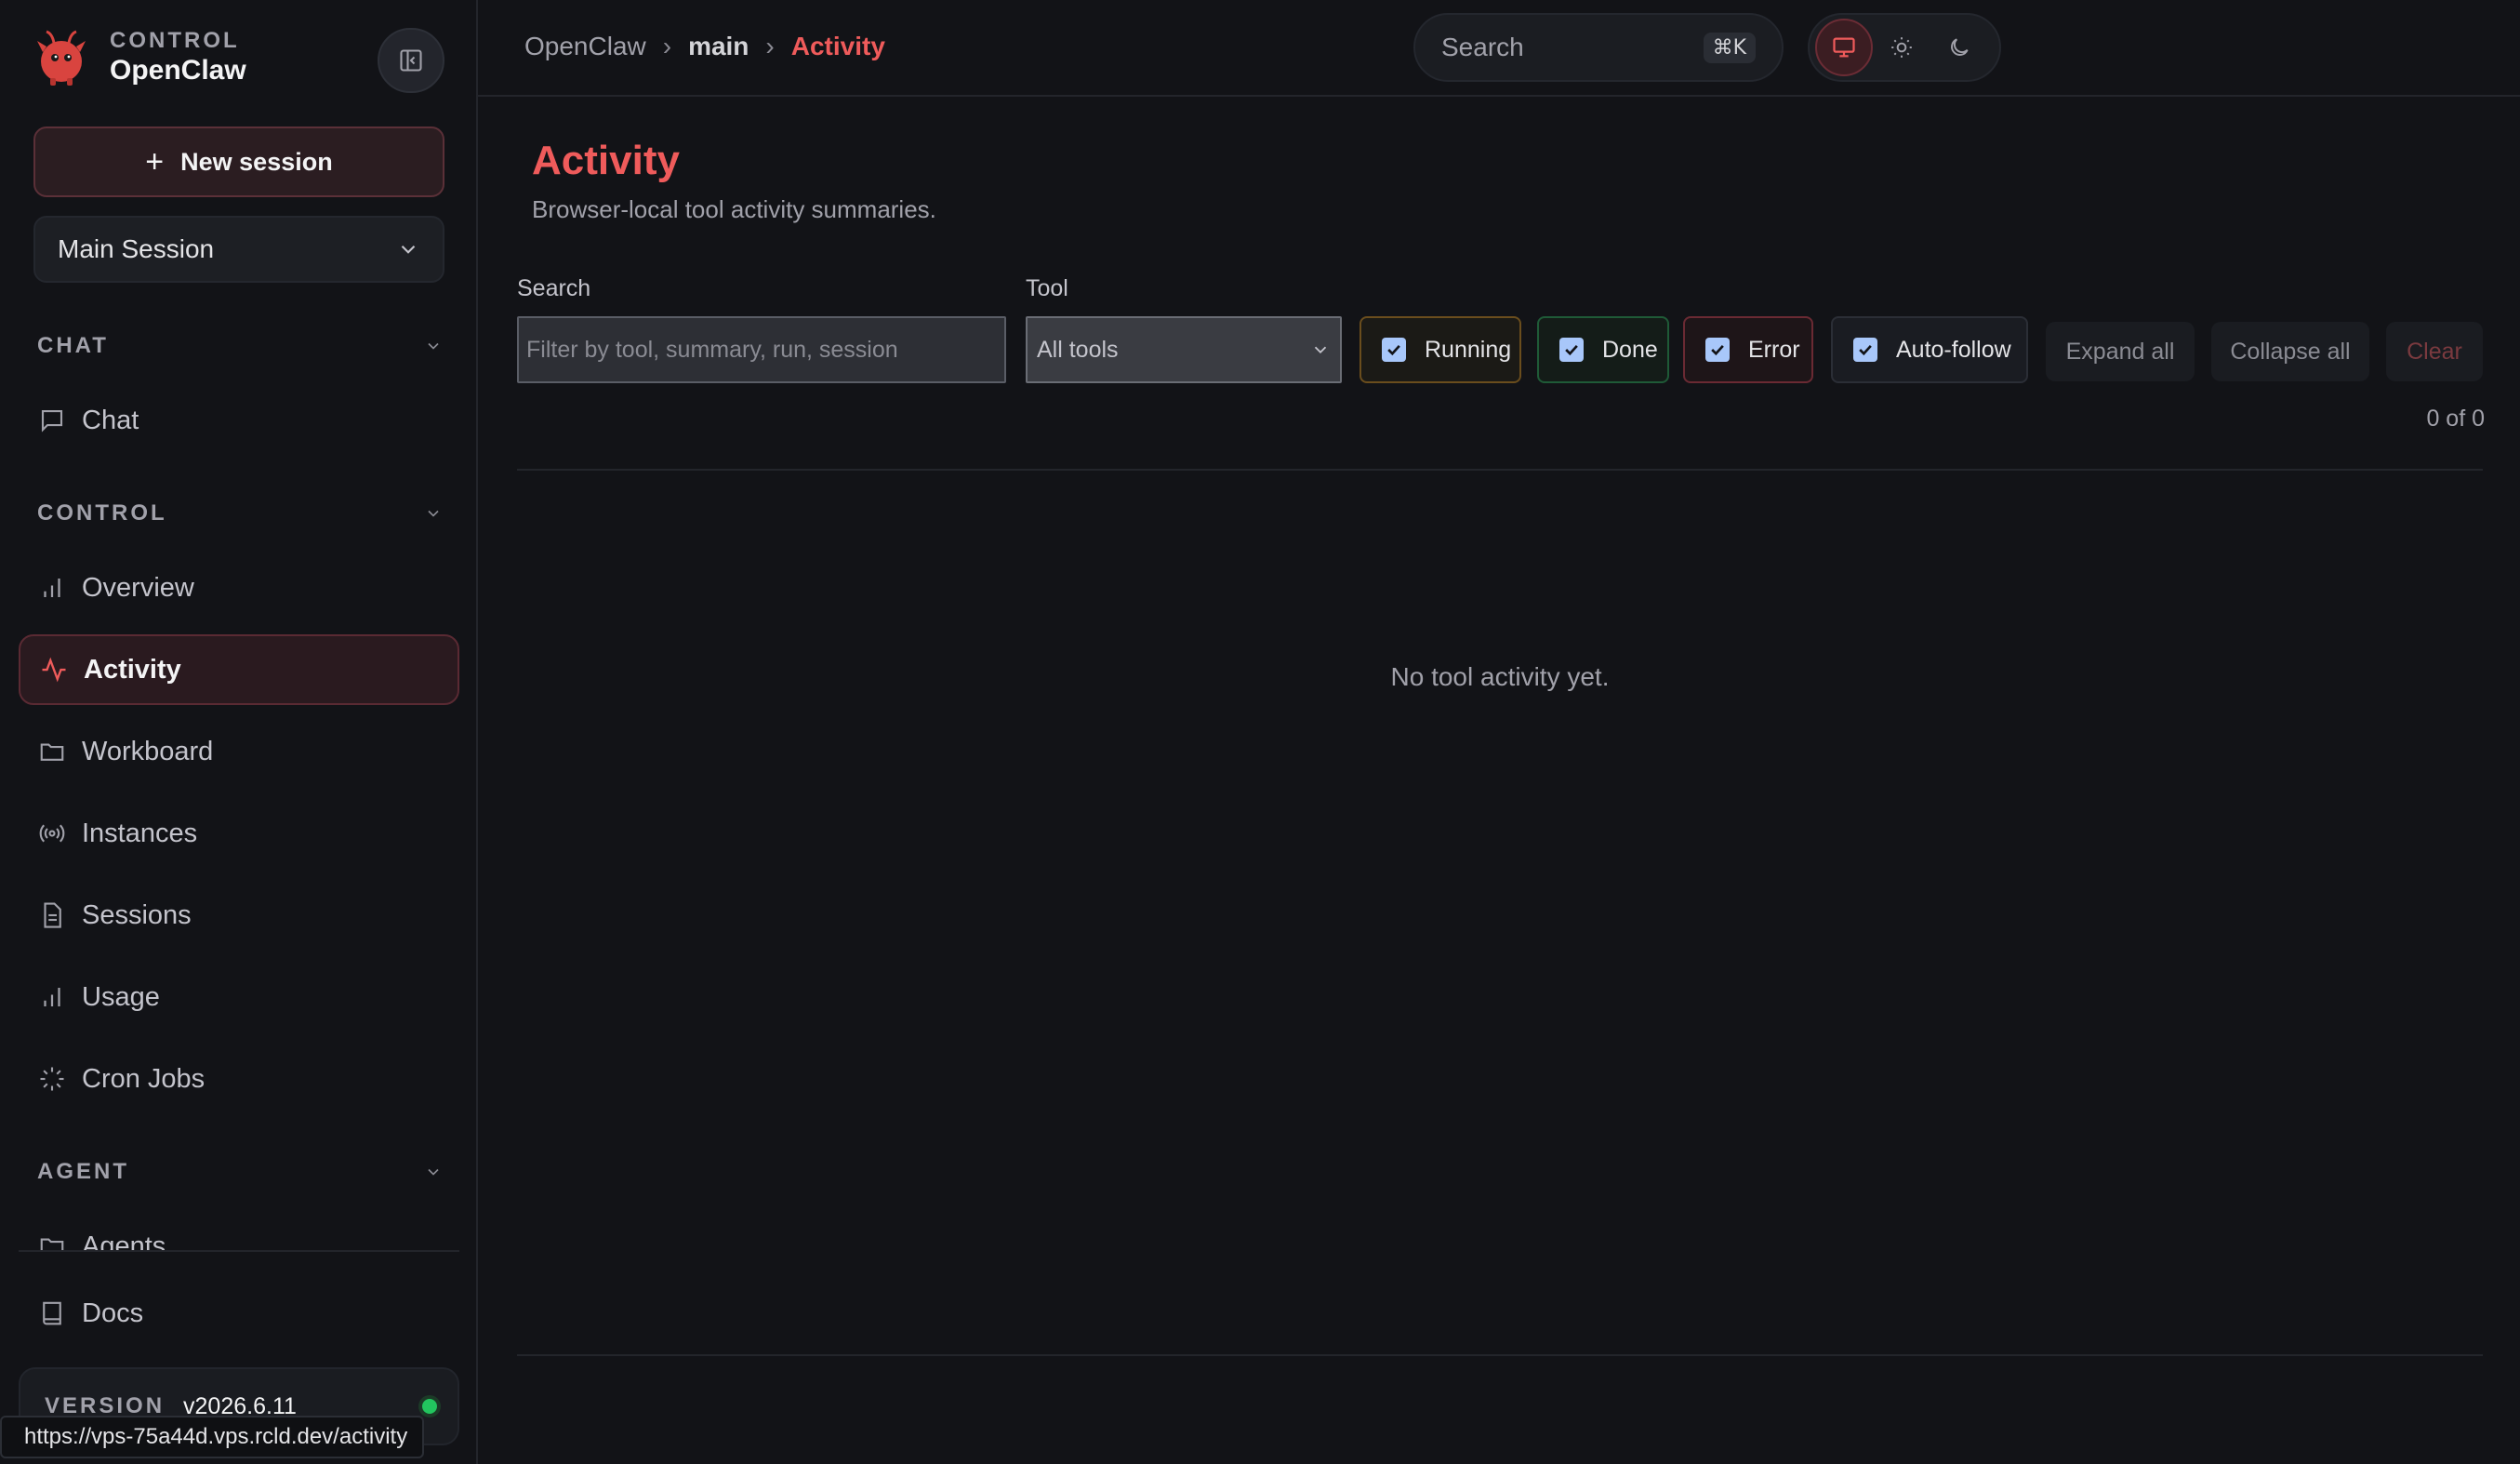 The image size is (2520, 1464). I want to click on filter-label: Auto-follow, so click(1953, 349).